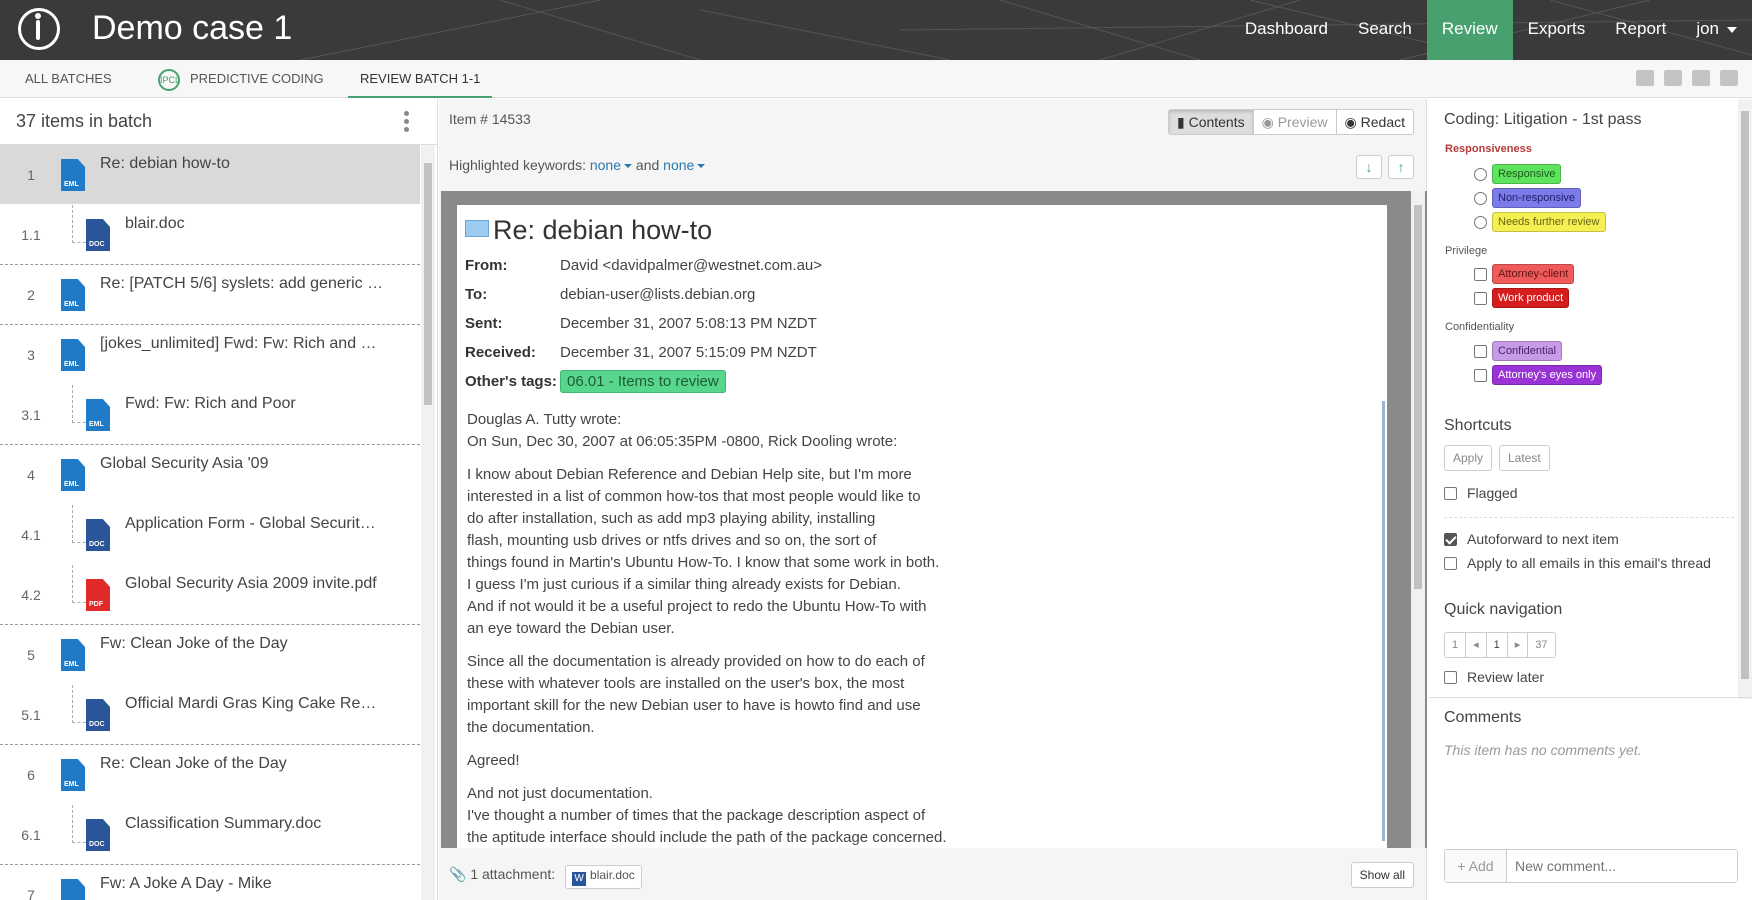 Image resolution: width=1752 pixels, height=900 pixels. I want to click on checkbox-autoforward, so click(1450, 539).